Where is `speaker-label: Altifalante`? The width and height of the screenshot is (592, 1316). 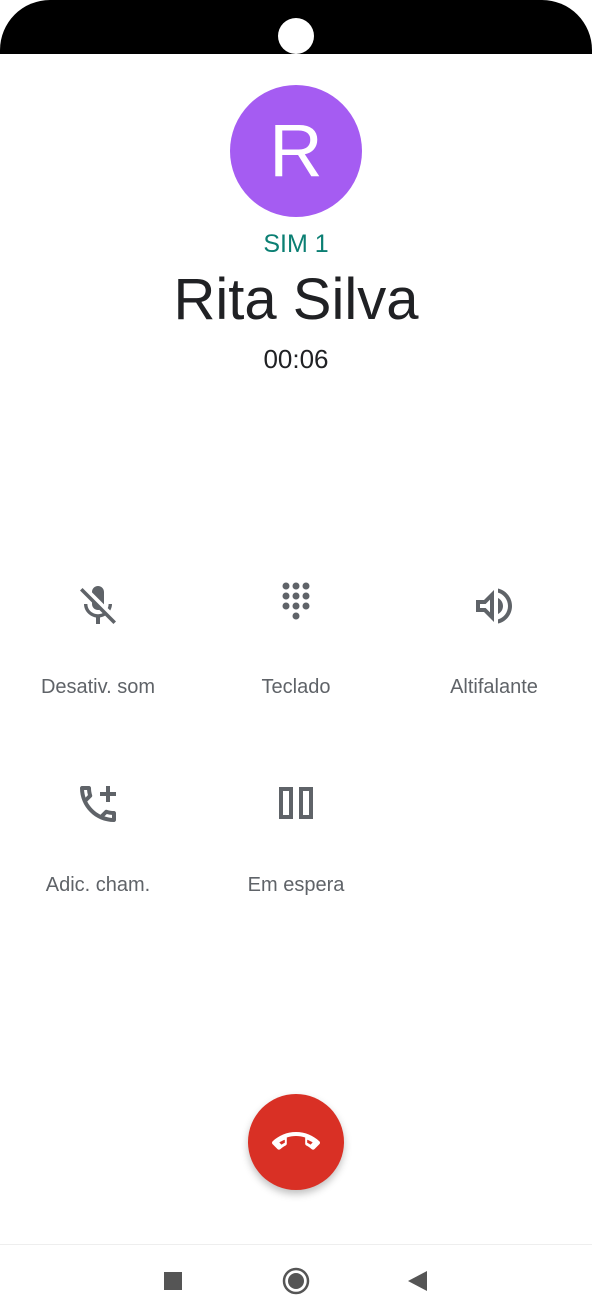
speaker-label: Altifalante is located at coordinates (494, 687).